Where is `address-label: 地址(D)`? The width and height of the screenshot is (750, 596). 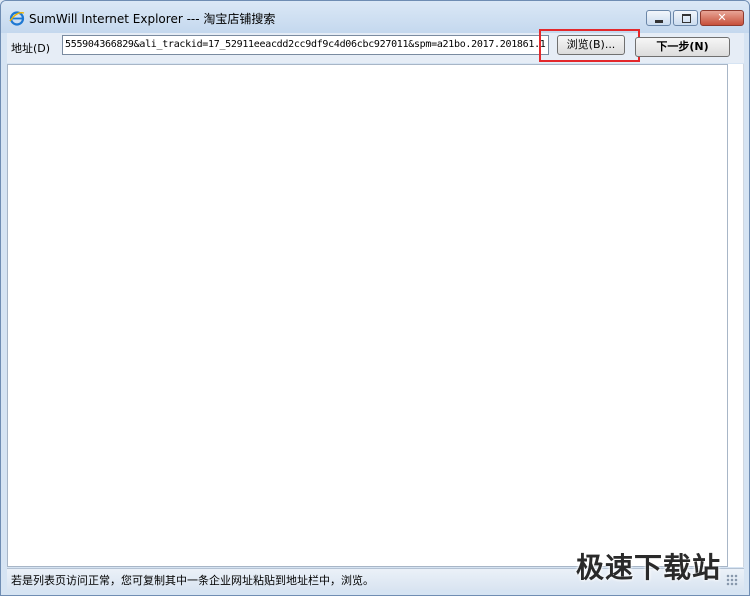
address-label: 地址(D) is located at coordinates (31, 48).